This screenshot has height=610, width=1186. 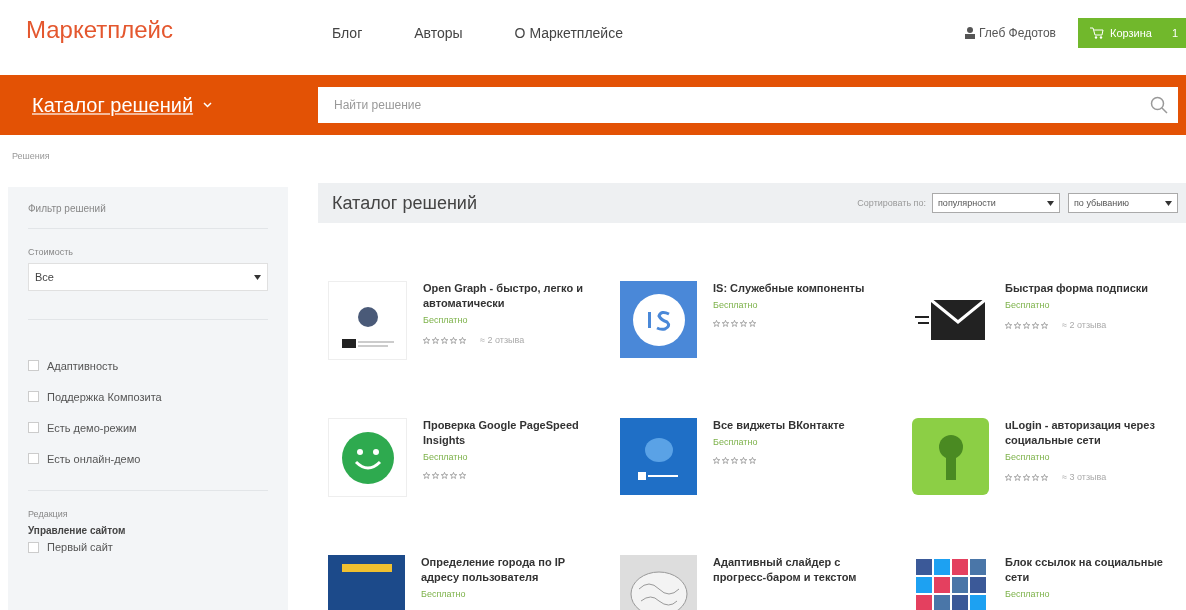 I want to click on filter-checkbox: Адаптивность, so click(x=148, y=365).